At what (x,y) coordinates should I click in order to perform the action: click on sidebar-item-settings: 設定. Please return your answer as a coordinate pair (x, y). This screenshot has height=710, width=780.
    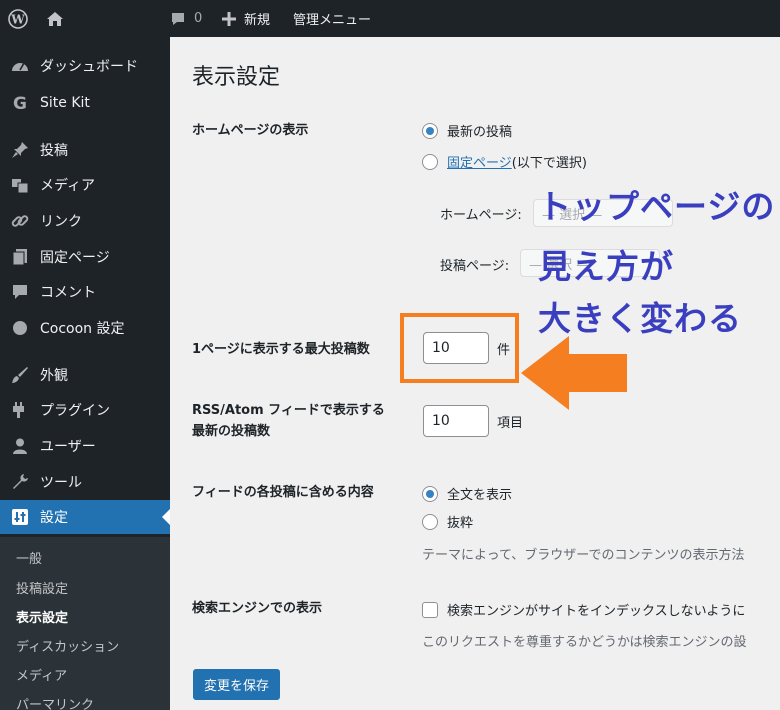
    Looking at the image, I should click on (85, 517).